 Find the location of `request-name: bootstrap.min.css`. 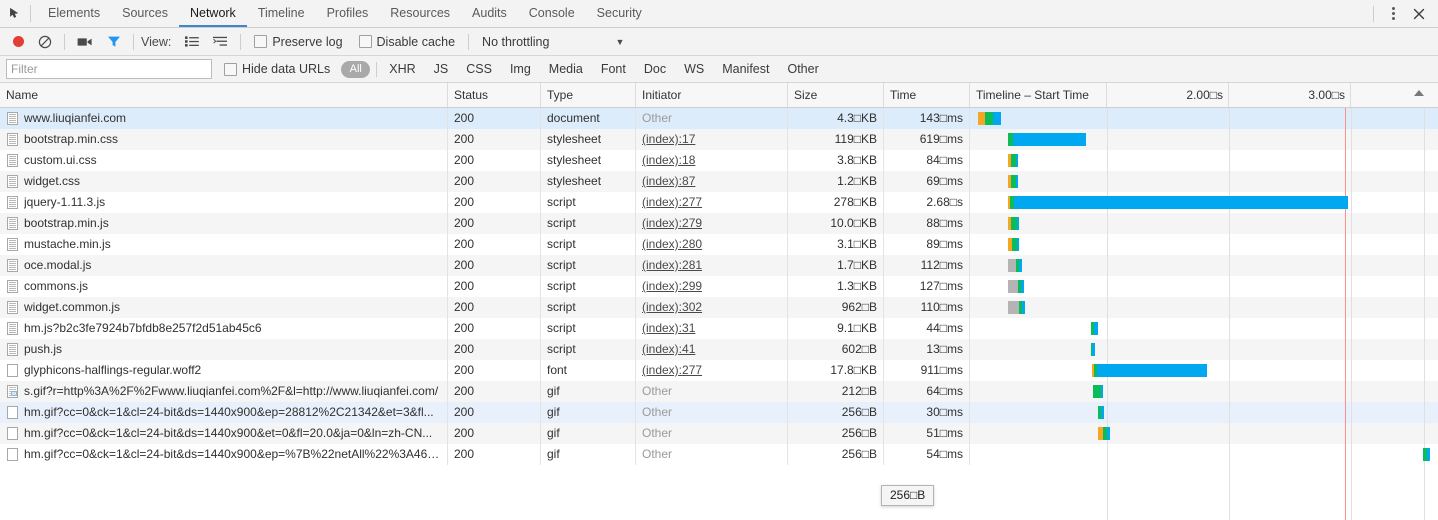

request-name: bootstrap.min.css is located at coordinates (71, 139).